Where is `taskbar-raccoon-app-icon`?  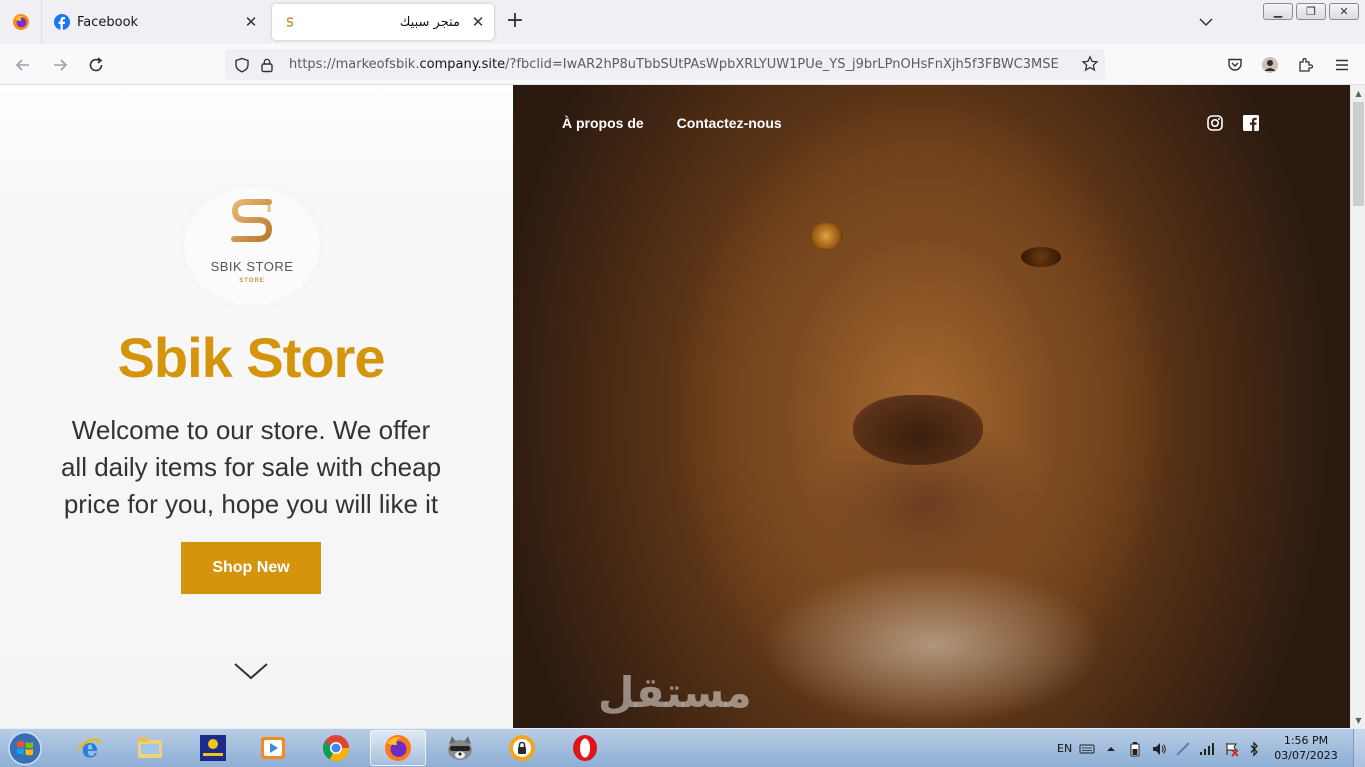 taskbar-raccoon-app-icon is located at coordinates (460, 748).